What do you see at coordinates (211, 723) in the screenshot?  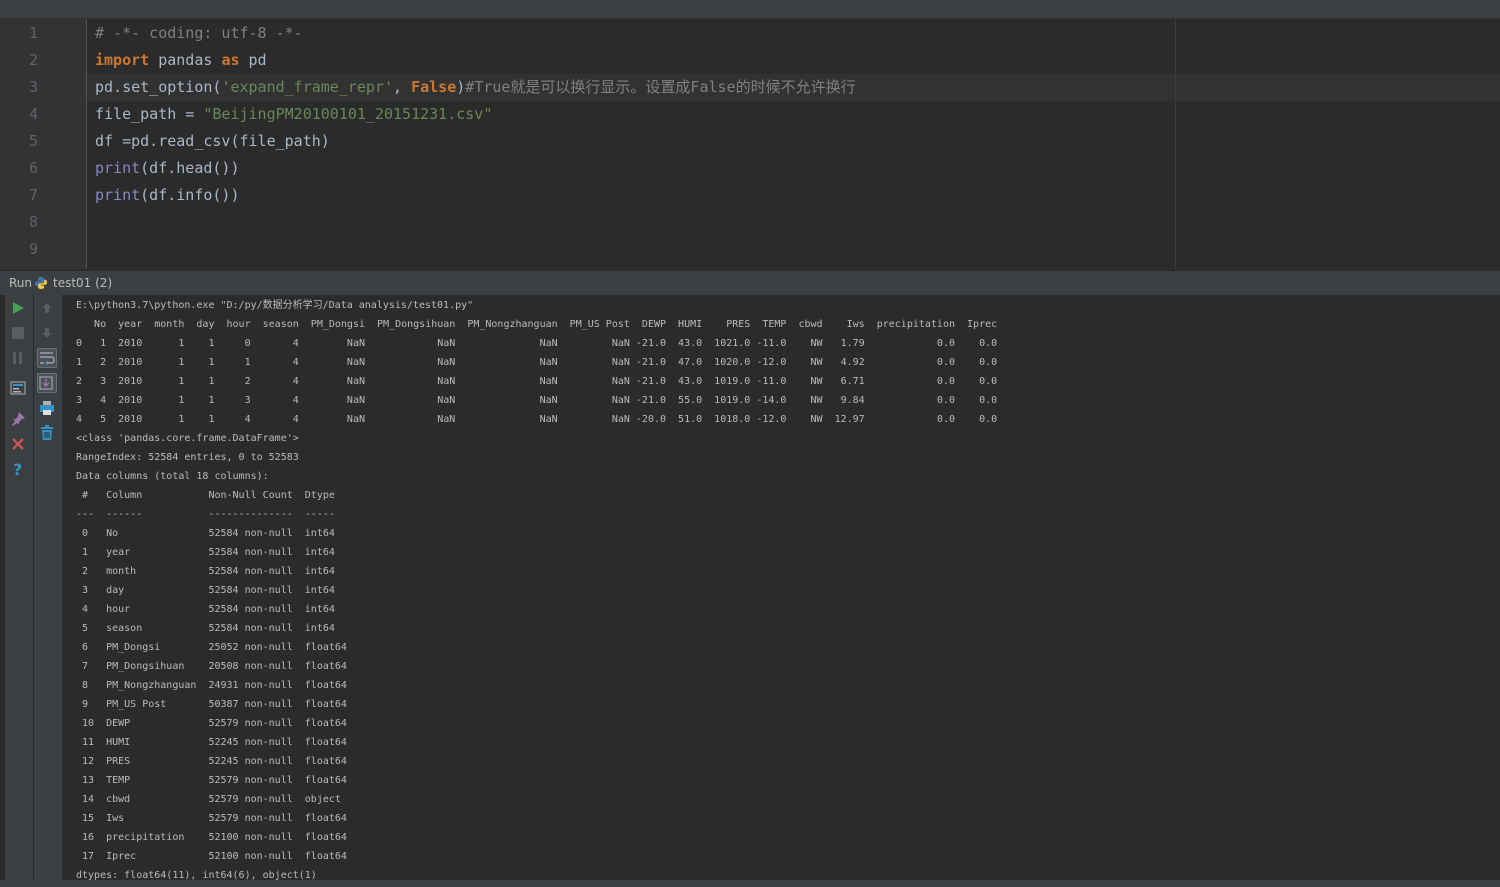 I see `console-line: 10 DEWP 52579 non-null float64` at bounding box center [211, 723].